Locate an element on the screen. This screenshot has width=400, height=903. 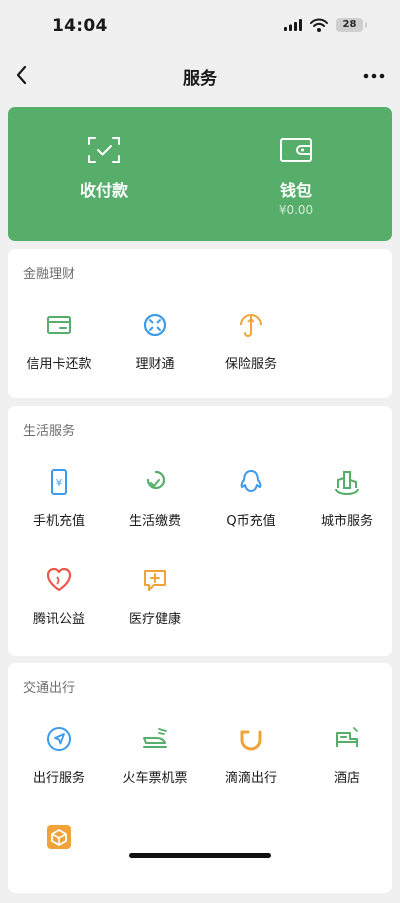
item-label: 滴滴出行 is located at coordinates (250, 778).